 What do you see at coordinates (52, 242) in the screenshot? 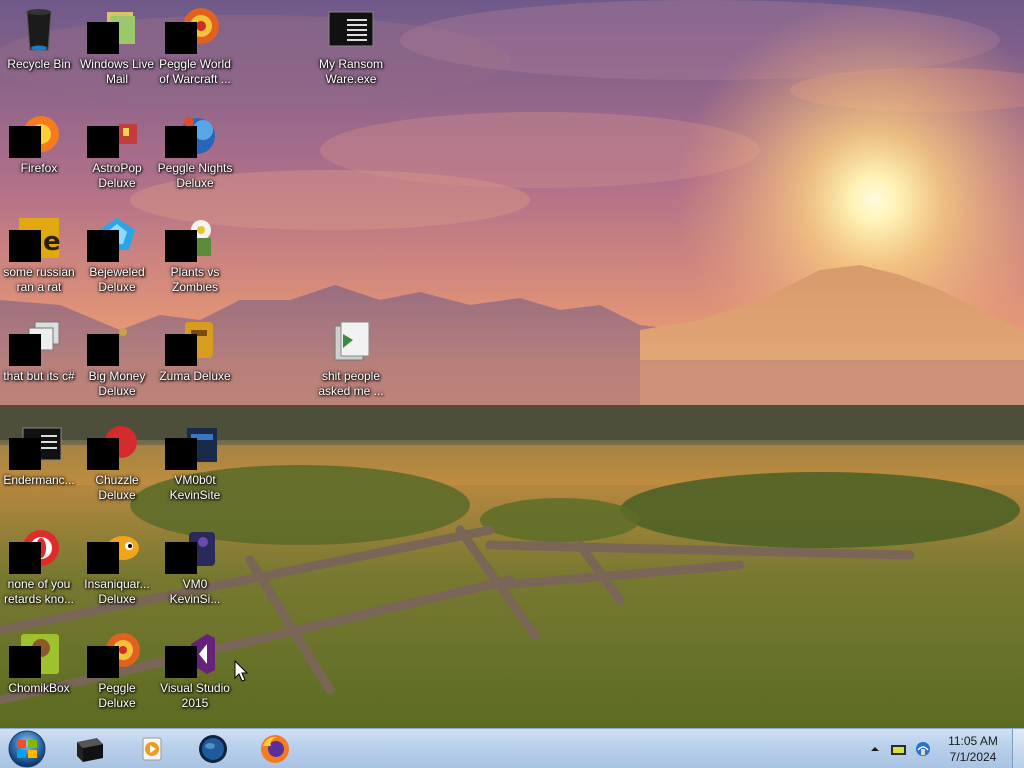
I see `svg-text: e` at bounding box center [52, 242].